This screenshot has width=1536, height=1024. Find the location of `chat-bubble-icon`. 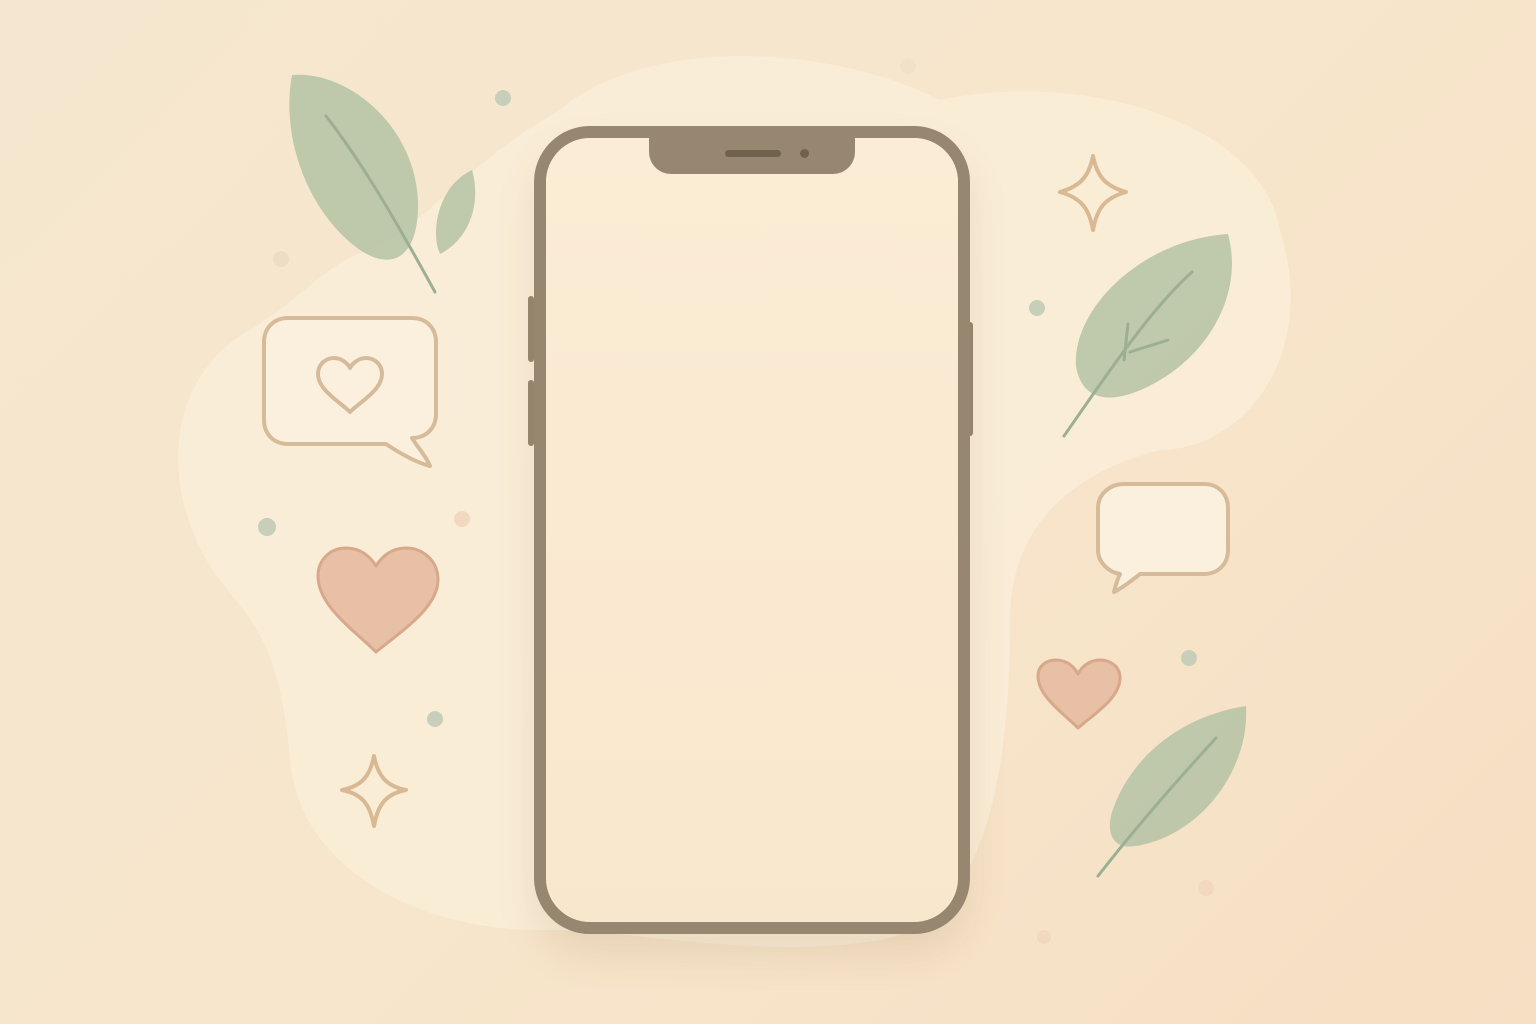

chat-bubble-icon is located at coordinates (1163, 538).